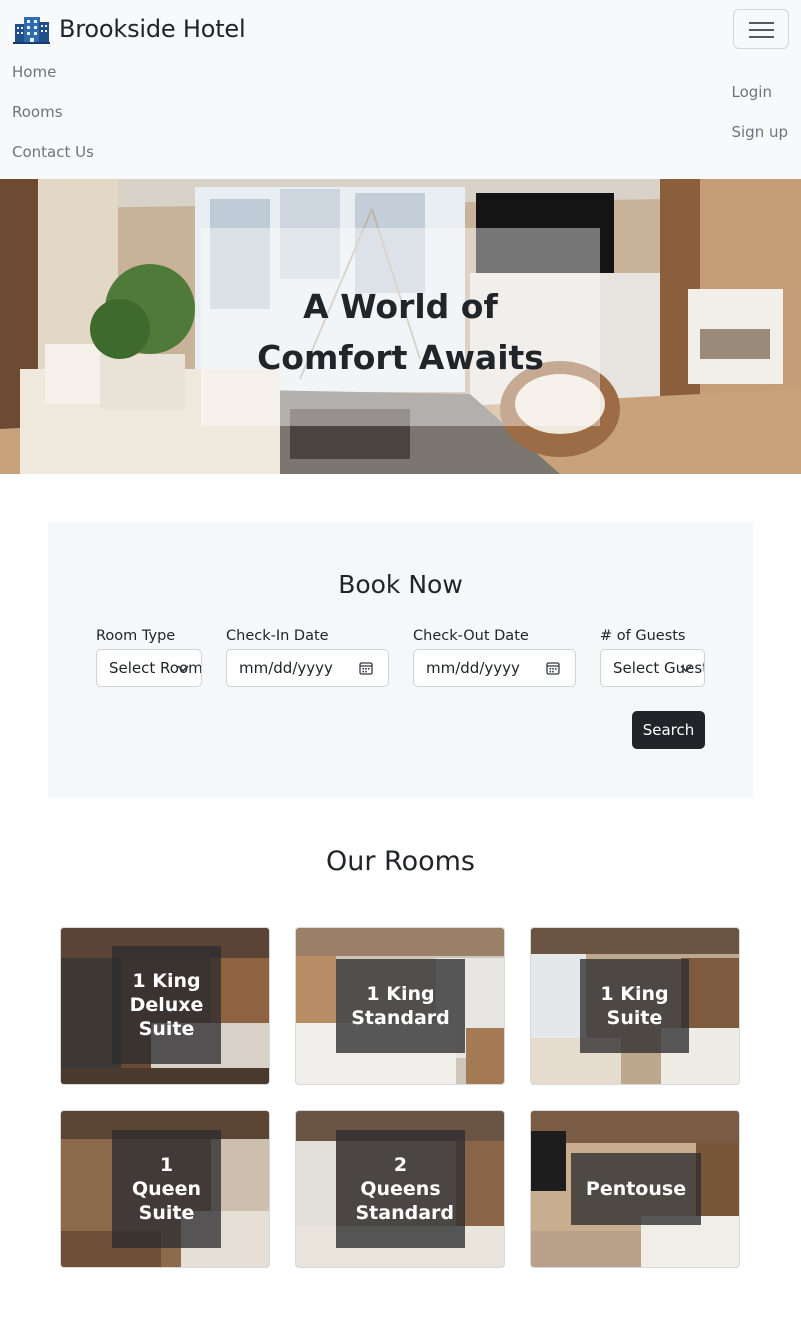  I want to click on rooms-section-title: Our Rooms, so click(400, 861).